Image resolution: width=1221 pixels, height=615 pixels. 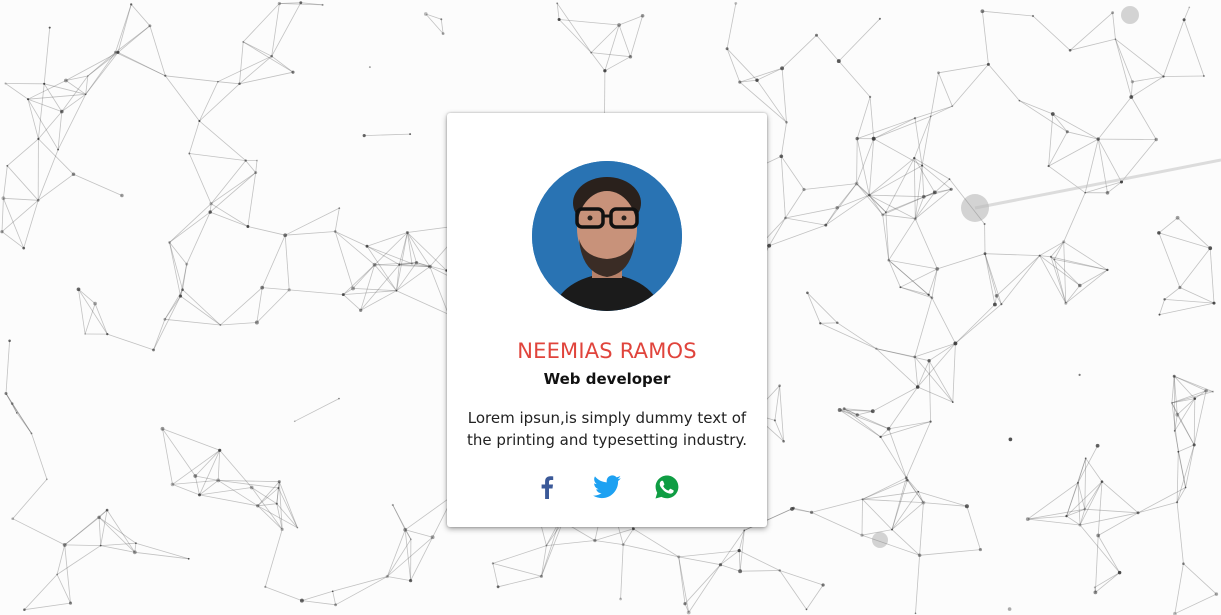 I want to click on twitter-link, so click(x=607, y=487).